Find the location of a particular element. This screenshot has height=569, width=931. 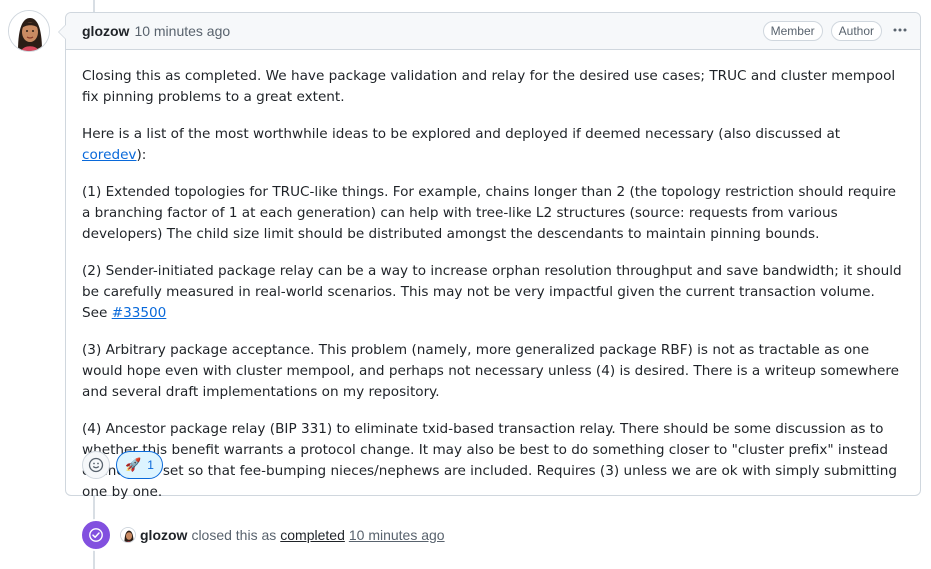

pr-33500-link: #33500 is located at coordinates (139, 313).